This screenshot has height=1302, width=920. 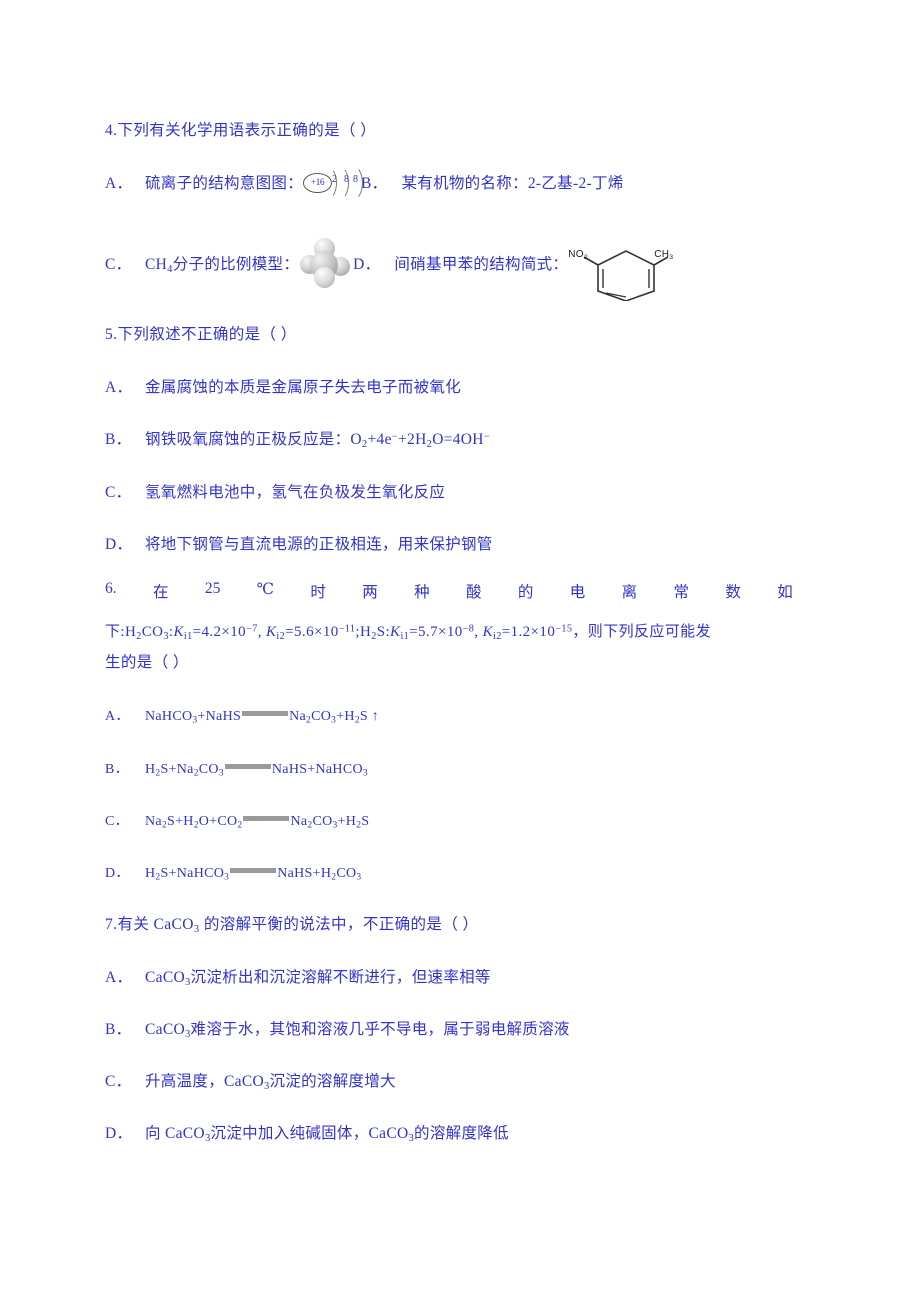 What do you see at coordinates (455, 333) in the screenshot?
I see `question-5-stem: 5.下列叙述不正确的是（ ）` at bounding box center [455, 333].